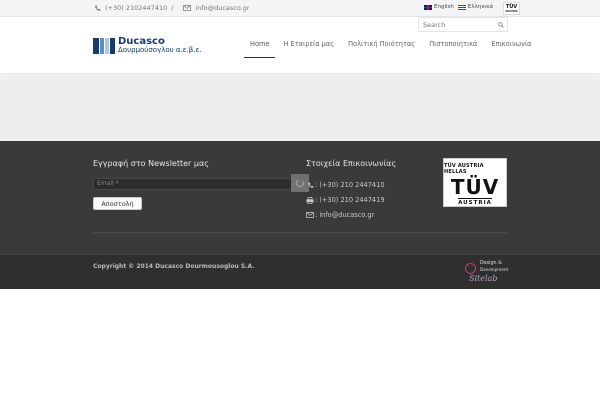 The width and height of the screenshot is (600, 400). I want to click on credit-brand: Sitelab, so click(483, 278).